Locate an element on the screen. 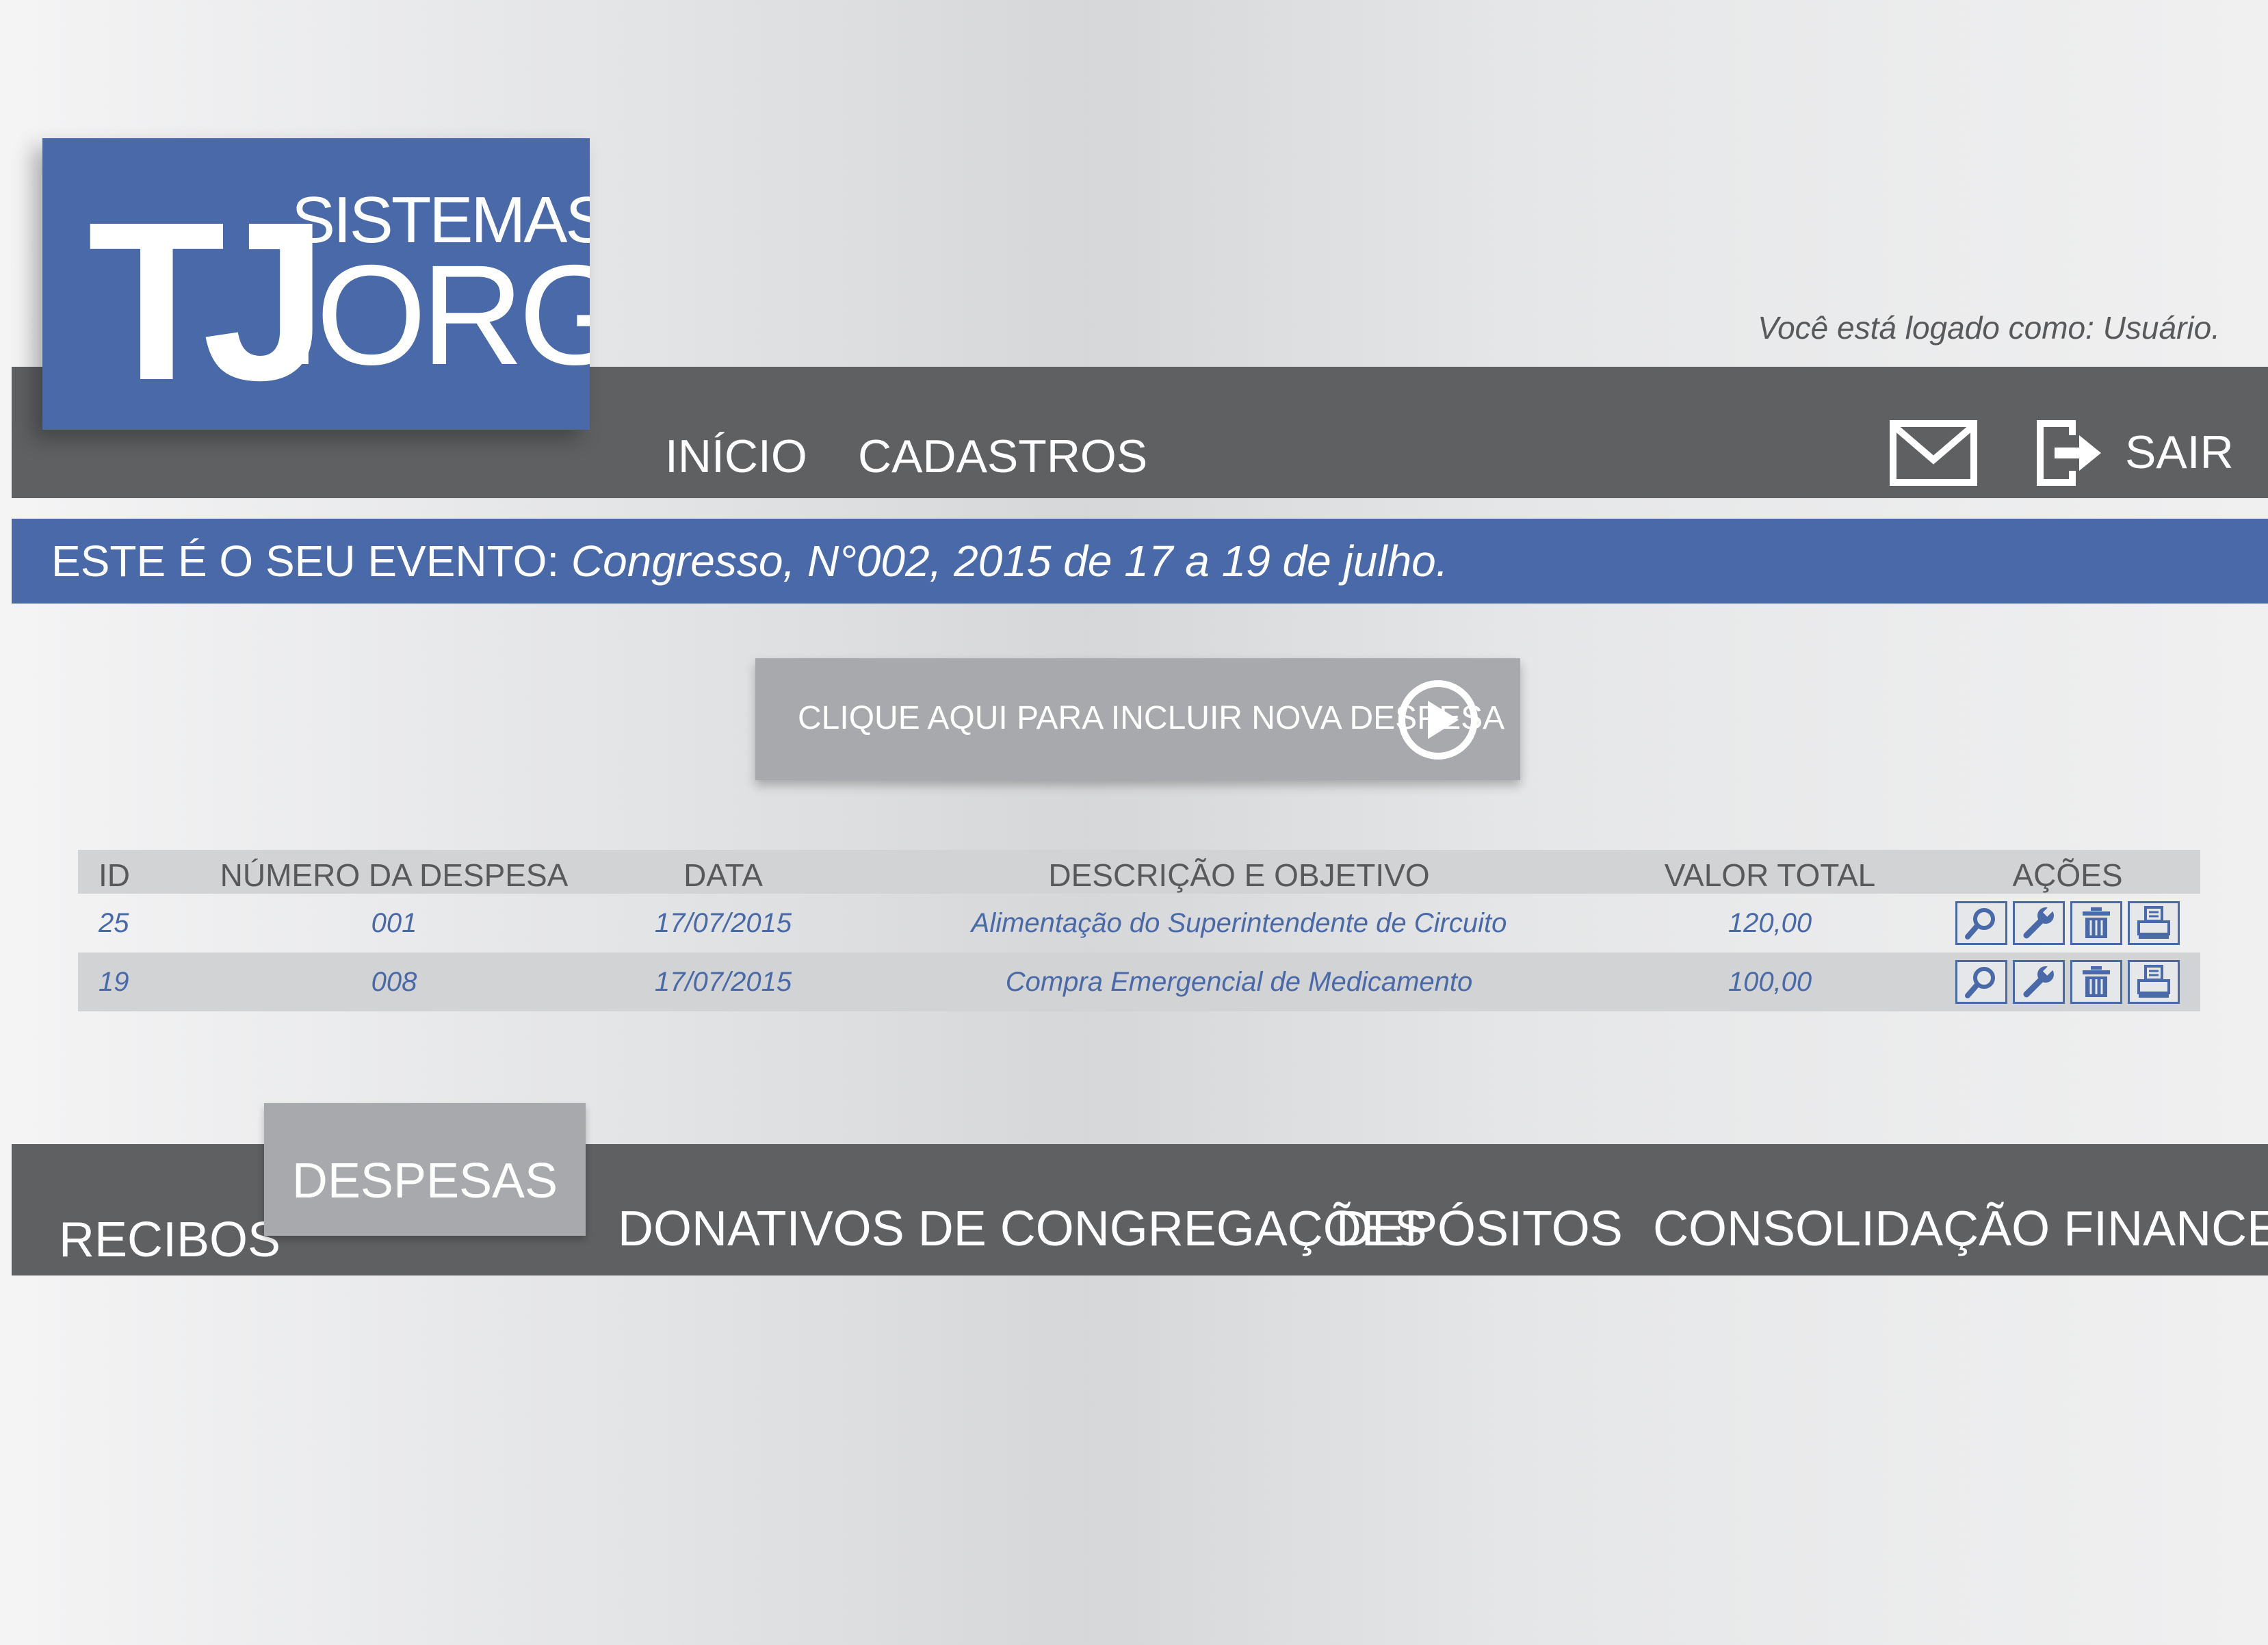  tab-consolidacao-financeira: CONSOLIDAÇÃO FINANCEIRA is located at coordinates (1960, 1229).